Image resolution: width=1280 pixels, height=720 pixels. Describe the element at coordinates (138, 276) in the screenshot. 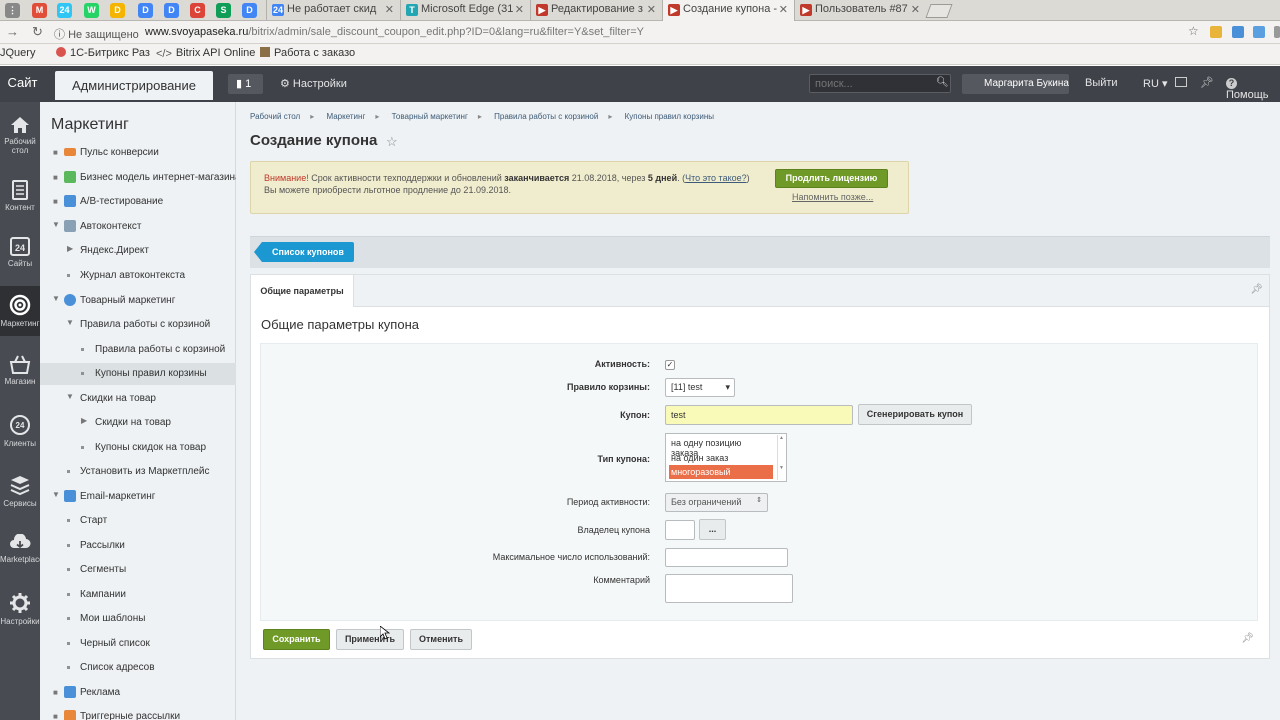

I see `sidebar-item-autocontext-log: Журнал автоконтекста` at that location.